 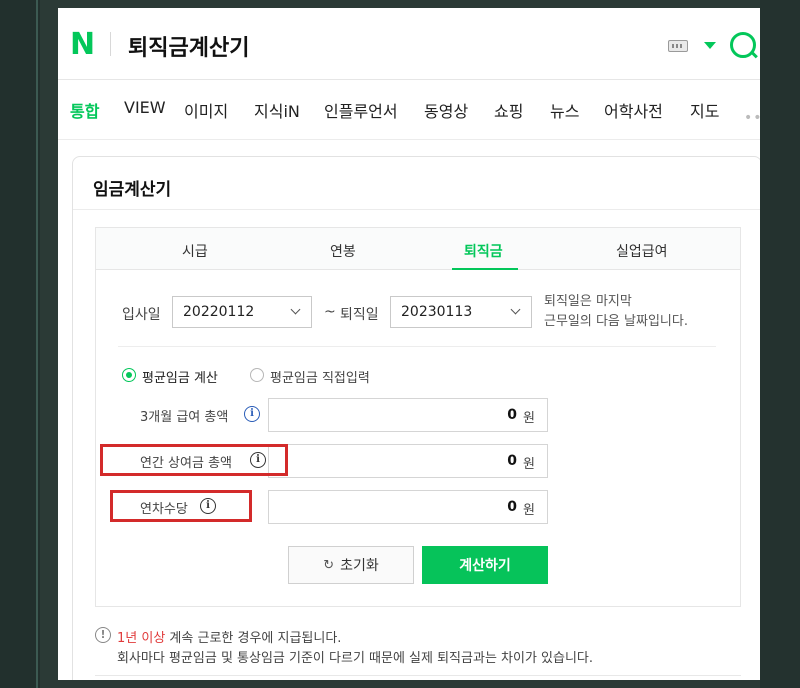 What do you see at coordinates (329, 565) in the screenshot?
I see `refresh-icon: ↻` at bounding box center [329, 565].